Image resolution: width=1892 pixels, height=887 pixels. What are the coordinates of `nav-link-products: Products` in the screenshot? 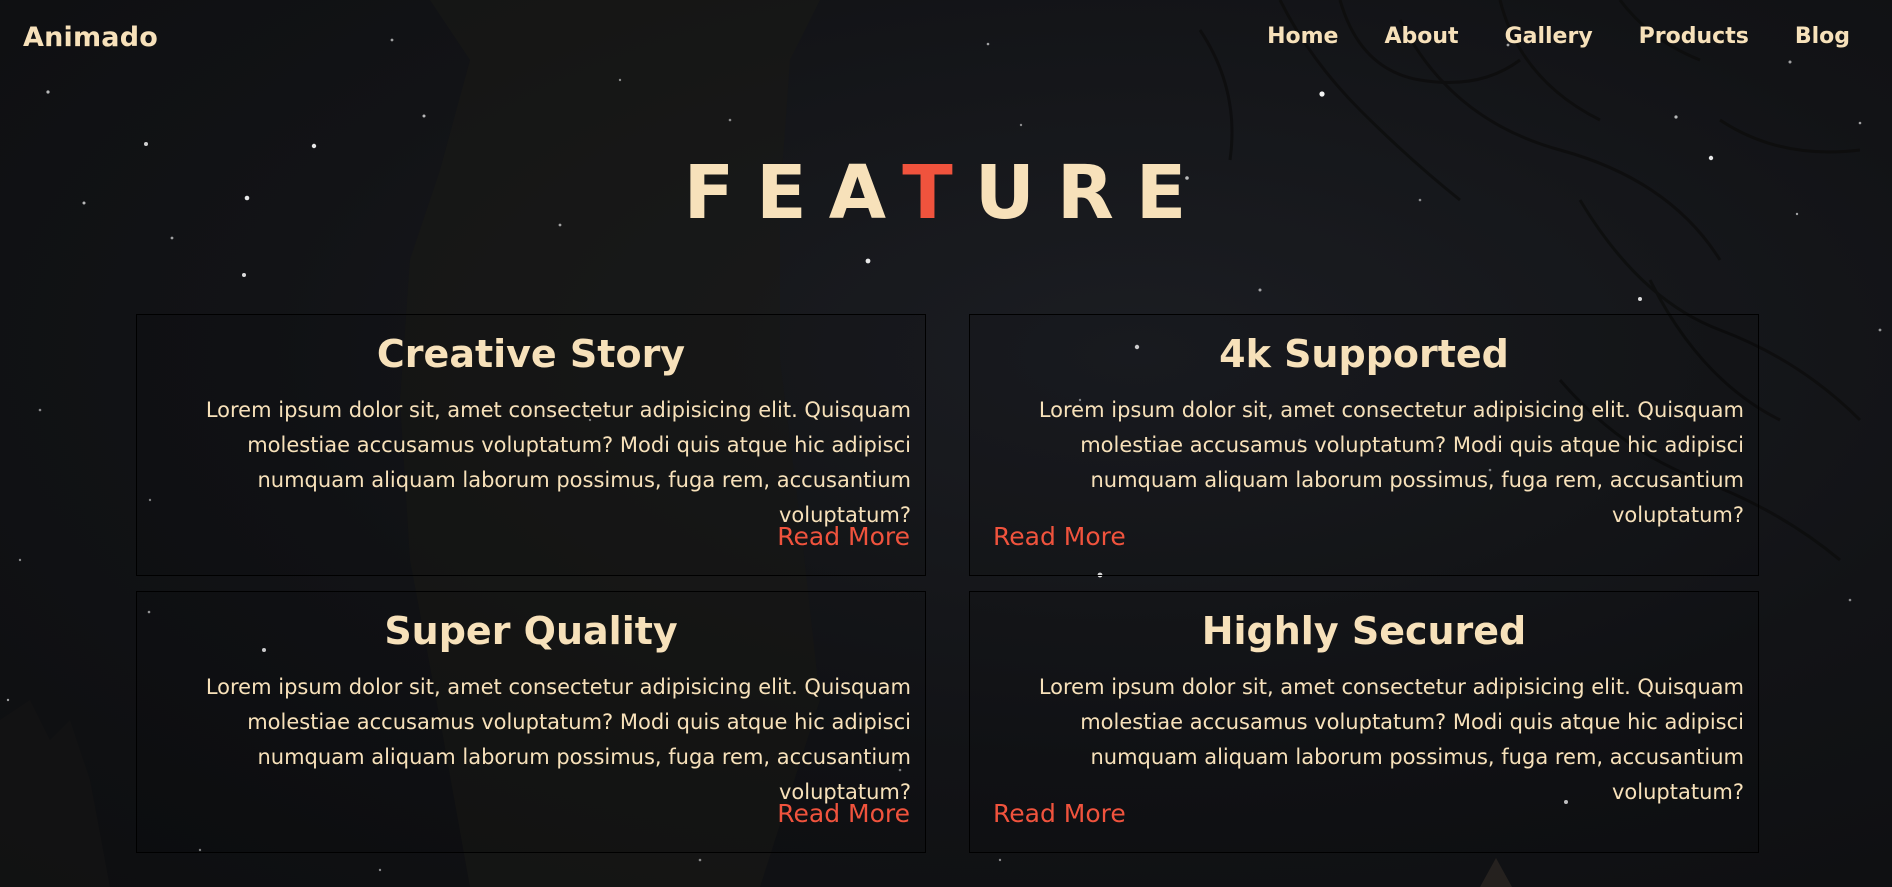 It's located at (1694, 36).